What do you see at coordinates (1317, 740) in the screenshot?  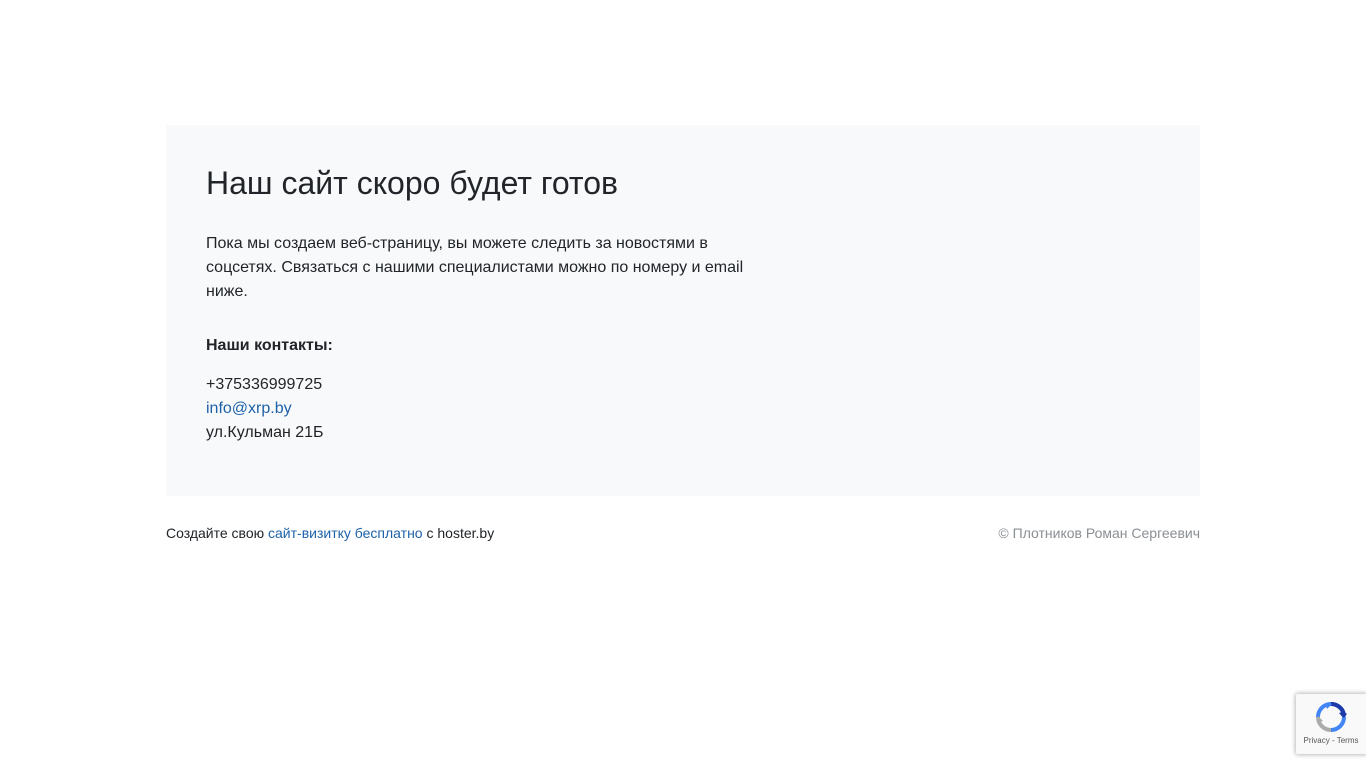 I see `recaptcha-privacy-link: Privacy` at bounding box center [1317, 740].